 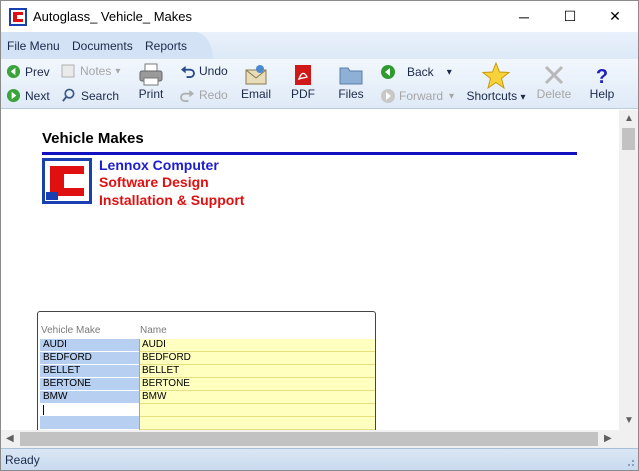 What do you see at coordinates (319, 45) in the screenshot?
I see `menu-bar: File Menu Documents Reports` at bounding box center [319, 45].